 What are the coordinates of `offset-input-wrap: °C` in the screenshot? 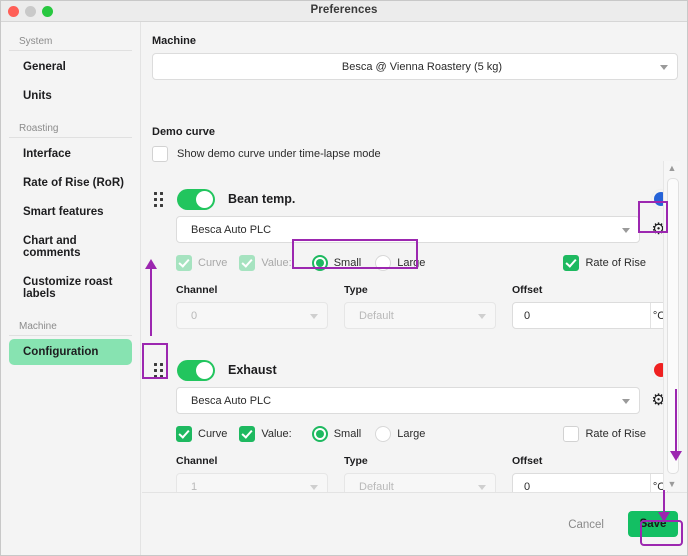 It's located at (590, 315).